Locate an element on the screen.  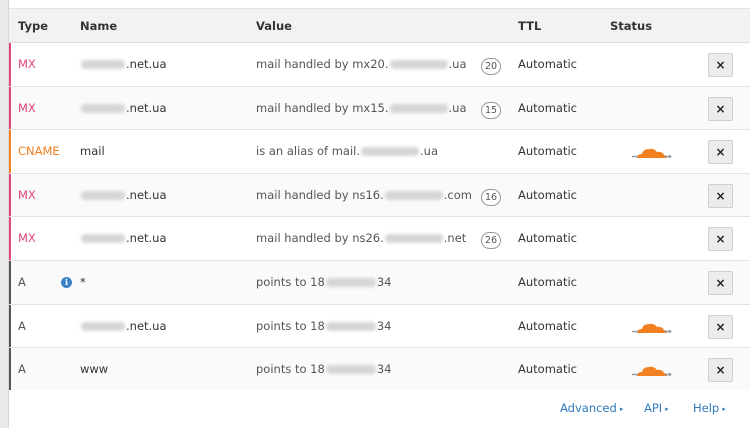
record-value: mail handled by mx20. .ua is located at coordinates (361, 64).